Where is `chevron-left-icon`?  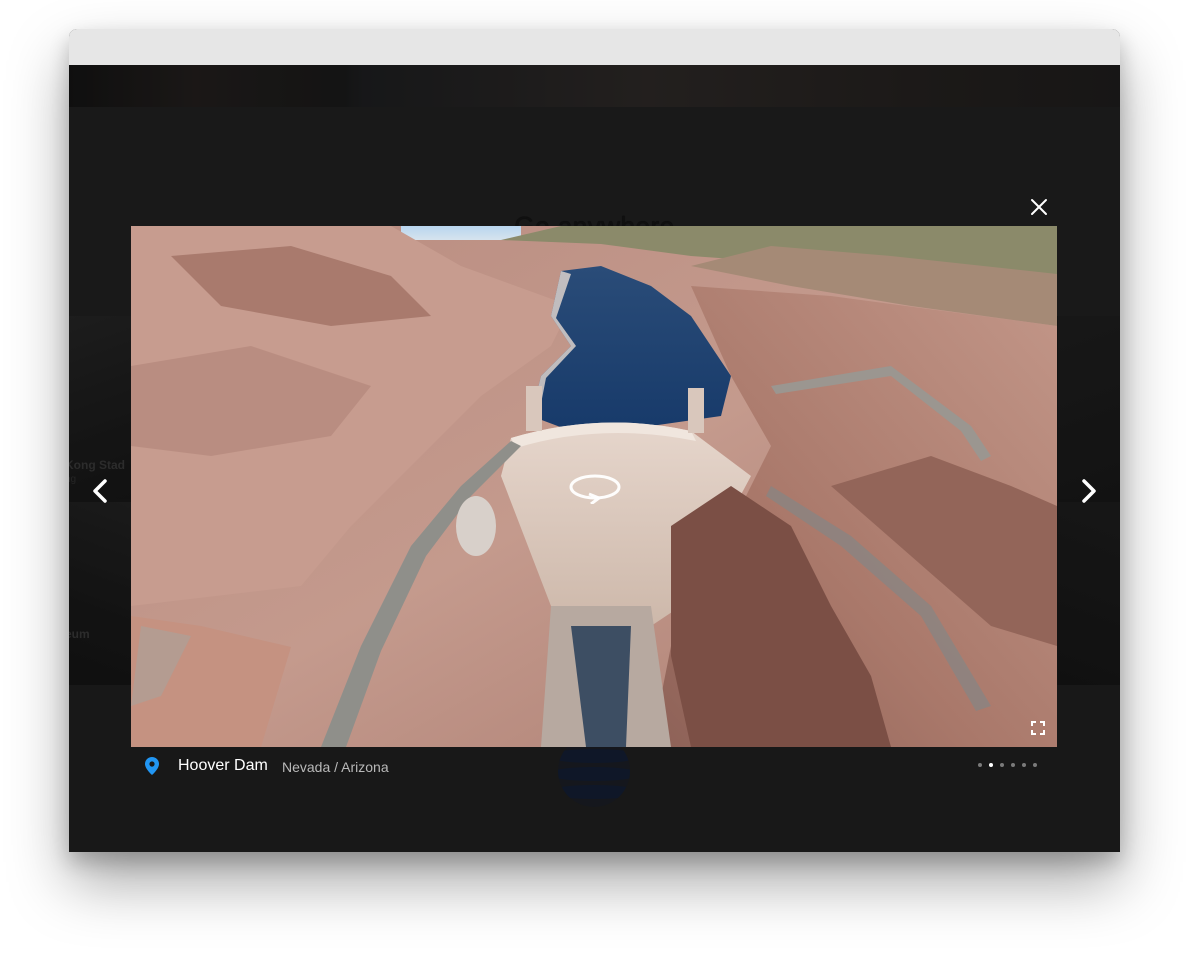 chevron-left-icon is located at coordinates (100, 491).